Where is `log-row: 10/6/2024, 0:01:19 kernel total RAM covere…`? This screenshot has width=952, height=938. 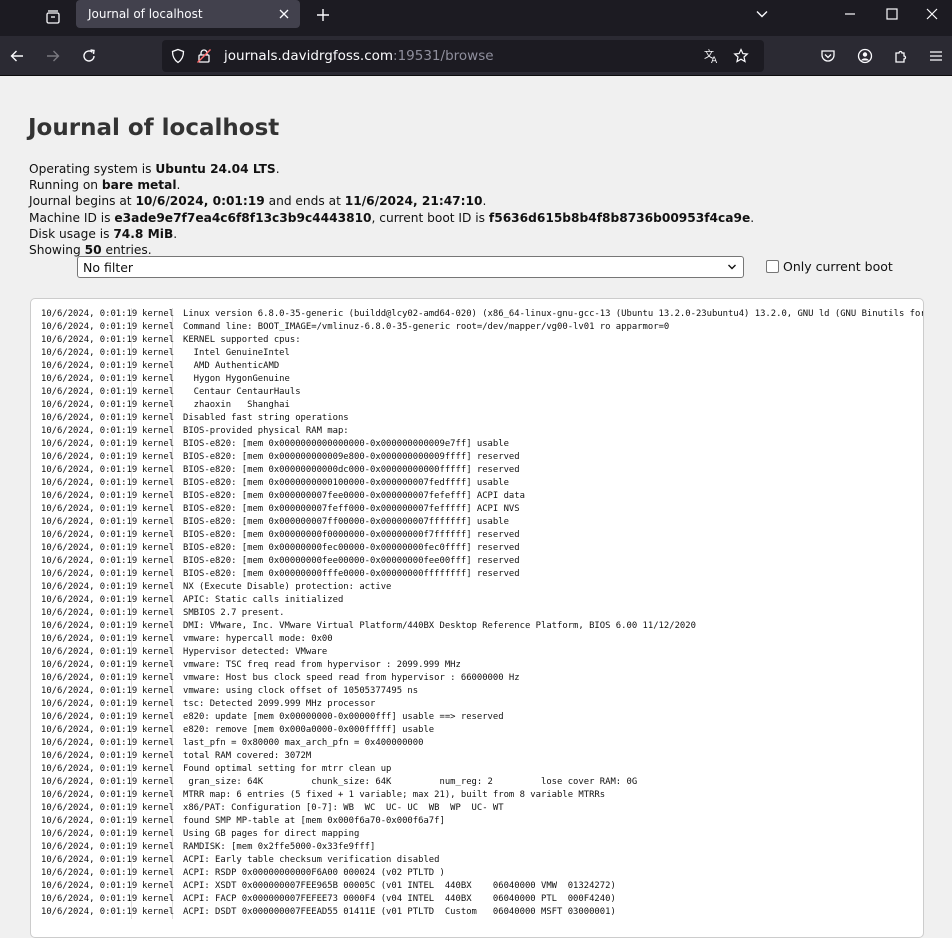 log-row: 10/6/2024, 0:01:19 kernel total RAM covere… is located at coordinates (477, 756).